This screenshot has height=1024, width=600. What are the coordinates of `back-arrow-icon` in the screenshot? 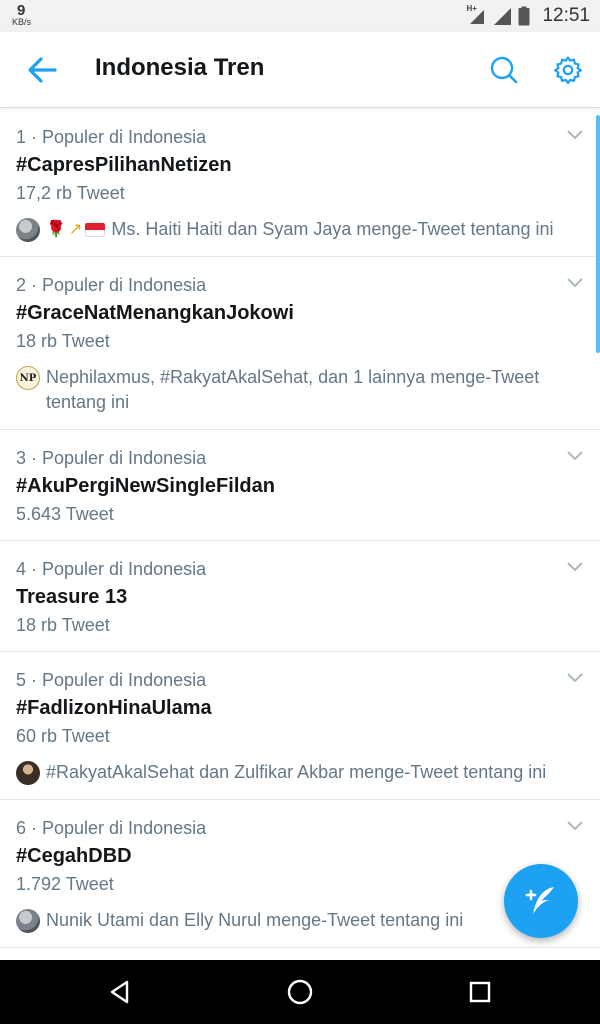 It's located at (42, 70).